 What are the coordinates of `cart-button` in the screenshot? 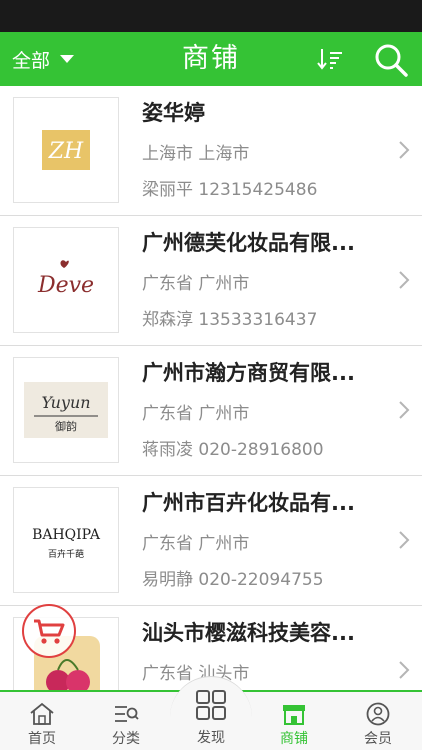 It's located at (49, 631).